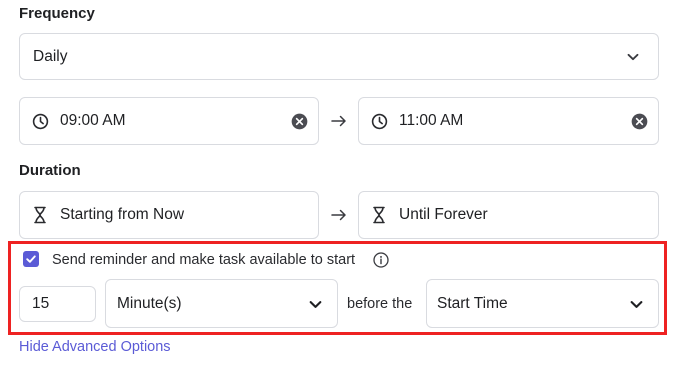 Image resolution: width=680 pixels, height=365 pixels. Describe the element at coordinates (508, 121) in the screenshot. I see `end-time-field: 11:00 AM` at that location.